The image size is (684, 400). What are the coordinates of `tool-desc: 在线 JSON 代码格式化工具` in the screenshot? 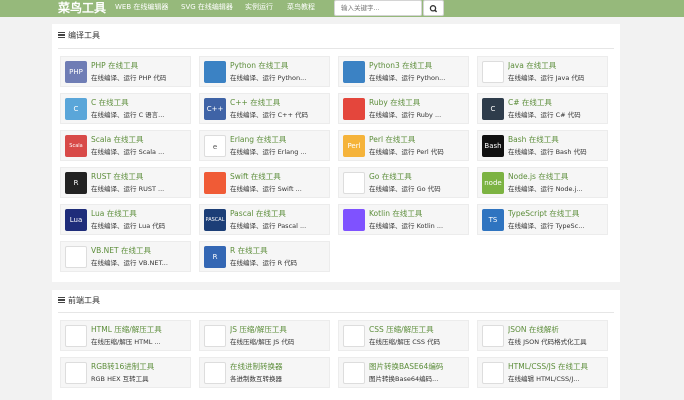 It's located at (547, 342).